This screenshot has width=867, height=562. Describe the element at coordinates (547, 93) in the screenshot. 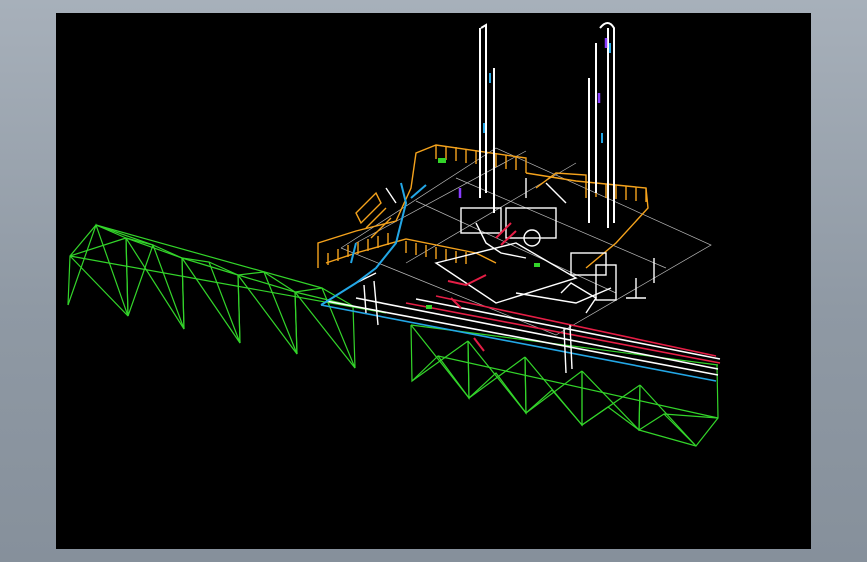

I see `stack-accents` at that location.